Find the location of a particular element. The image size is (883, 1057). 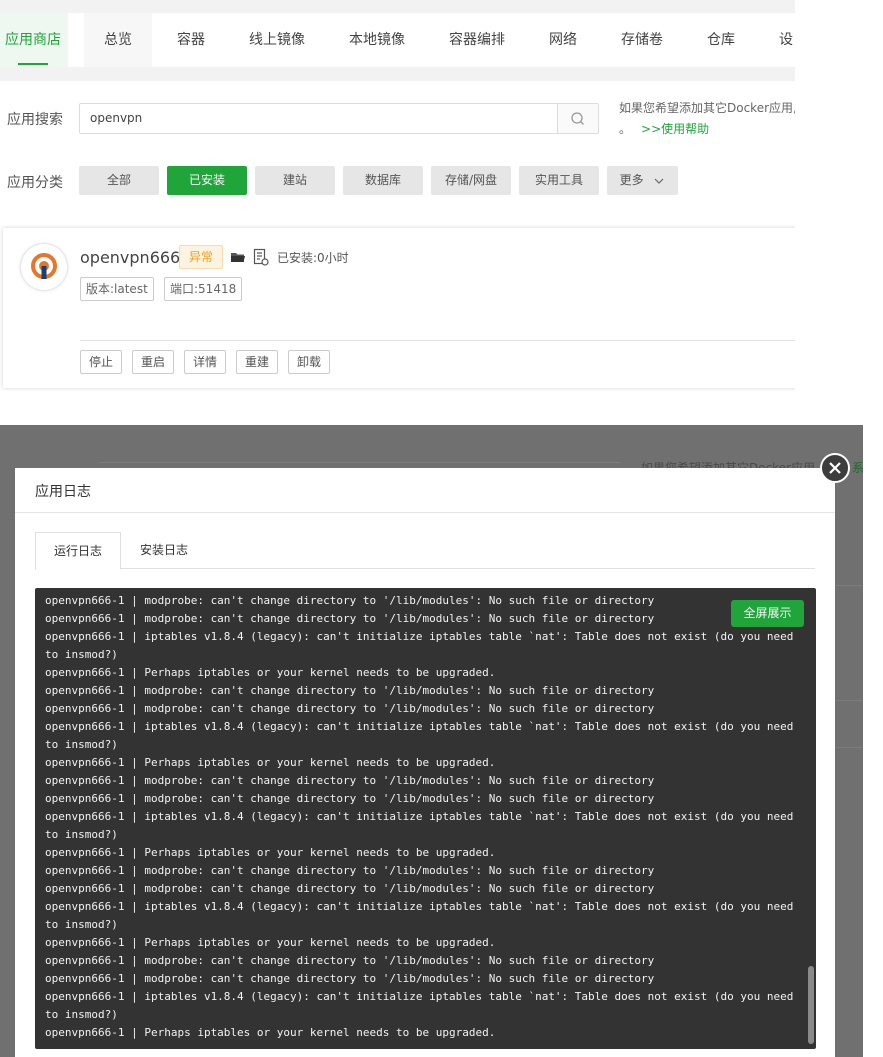

tab-label: 线上镜像 is located at coordinates (277, 40).